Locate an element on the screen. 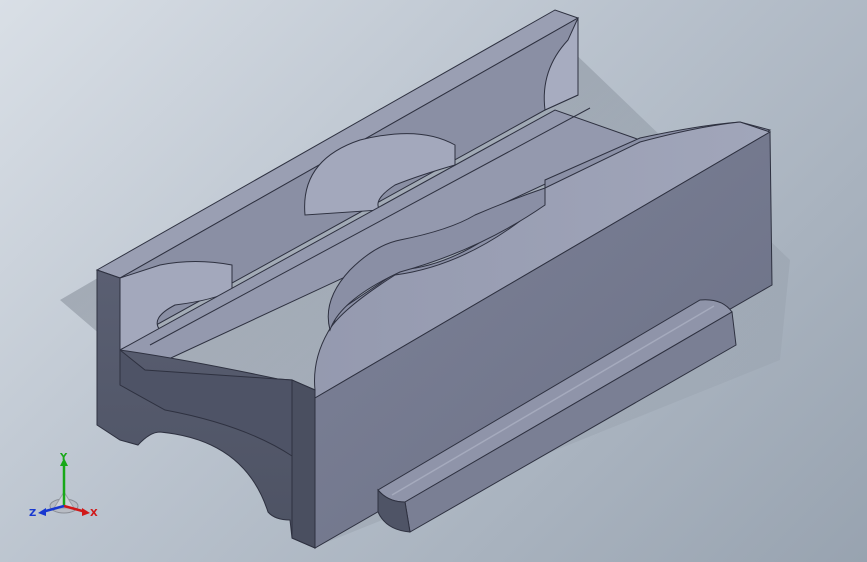 The image size is (867, 562). front-wall-near-edge is located at coordinates (303, 464).